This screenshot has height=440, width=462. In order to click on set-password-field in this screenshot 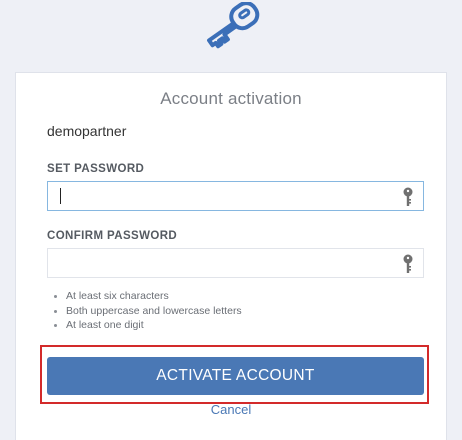, I will do `click(235, 196)`.